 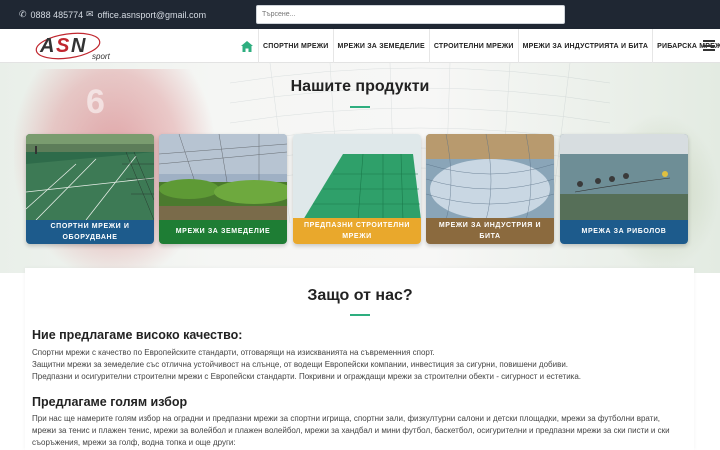 I want to click on product-card-agriculture: МРЕЖИ ЗА ЗЕМЕДЕЛИЕ, so click(x=223, y=189).